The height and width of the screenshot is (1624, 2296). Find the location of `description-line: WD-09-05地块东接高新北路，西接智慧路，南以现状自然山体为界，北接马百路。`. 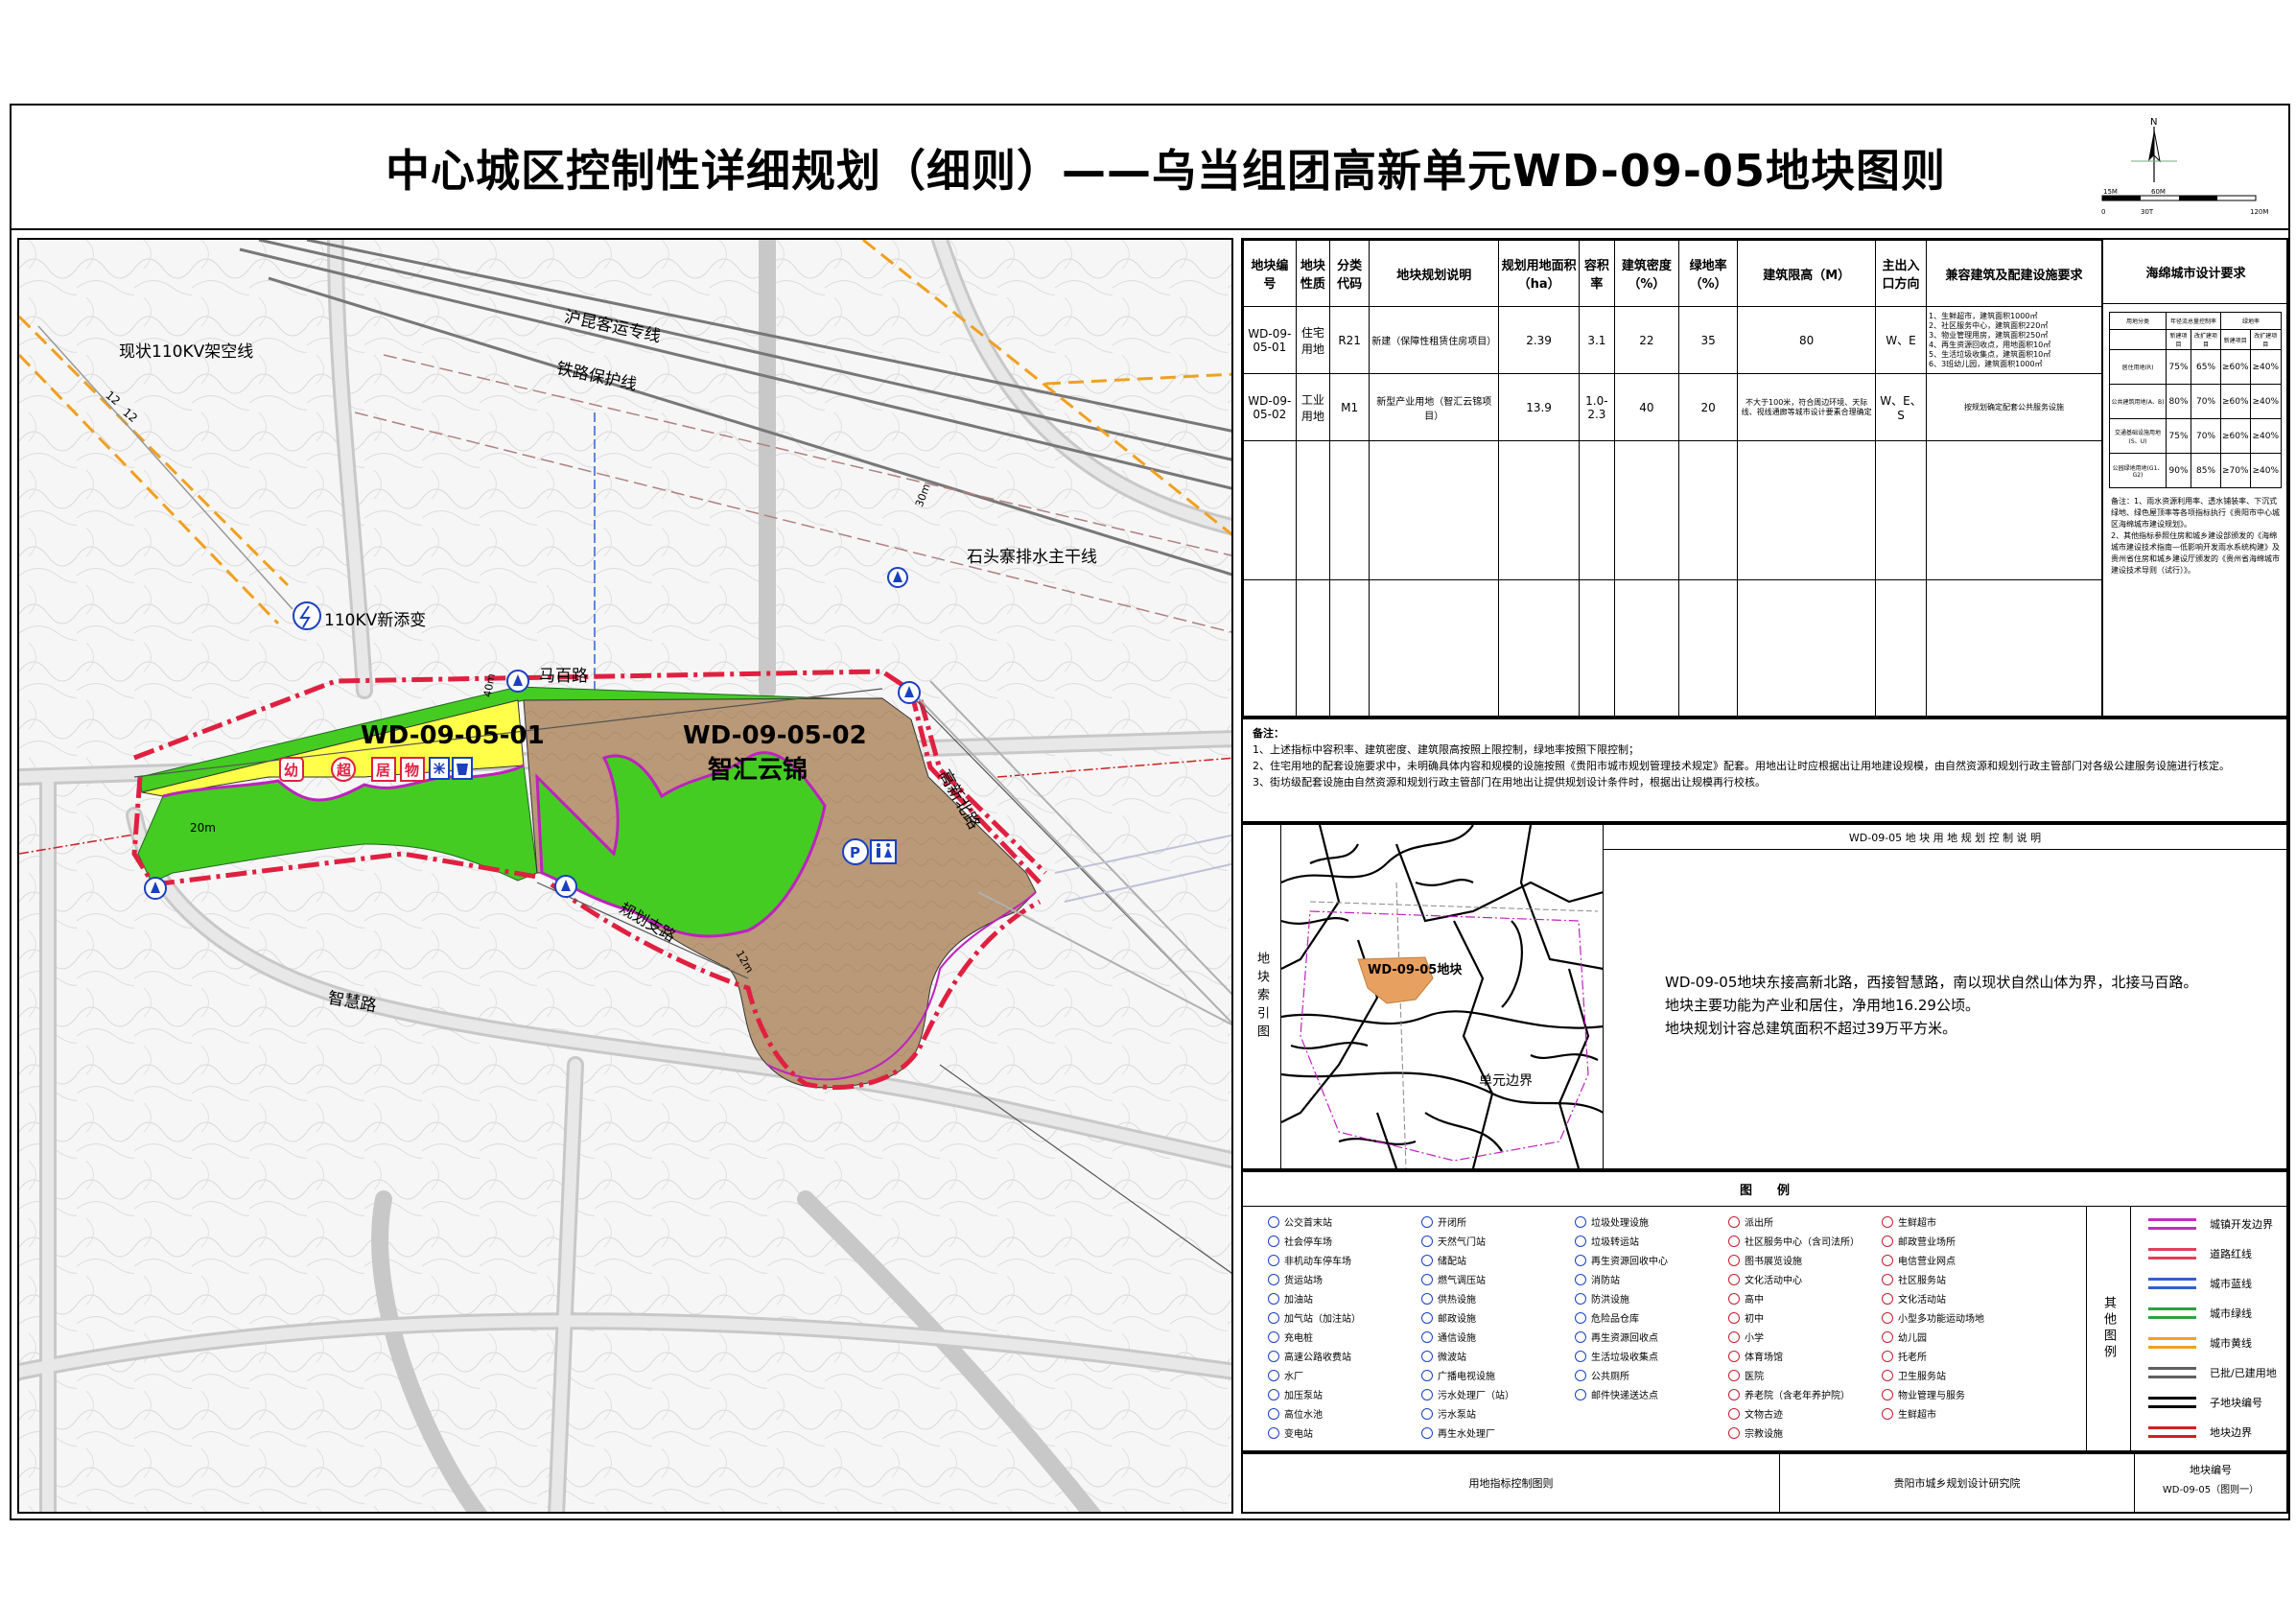

description-line: WD-09-05地块东接高新北路，西接智慧路，南以现状自然山体为界，北接马百路。 is located at coordinates (1931, 982).